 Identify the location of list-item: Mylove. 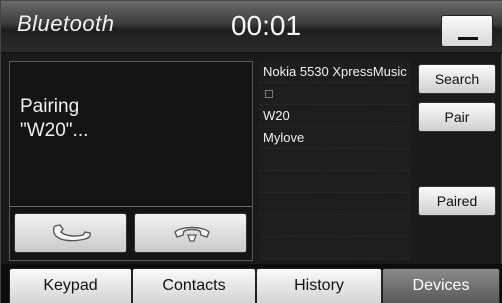
(335, 138).